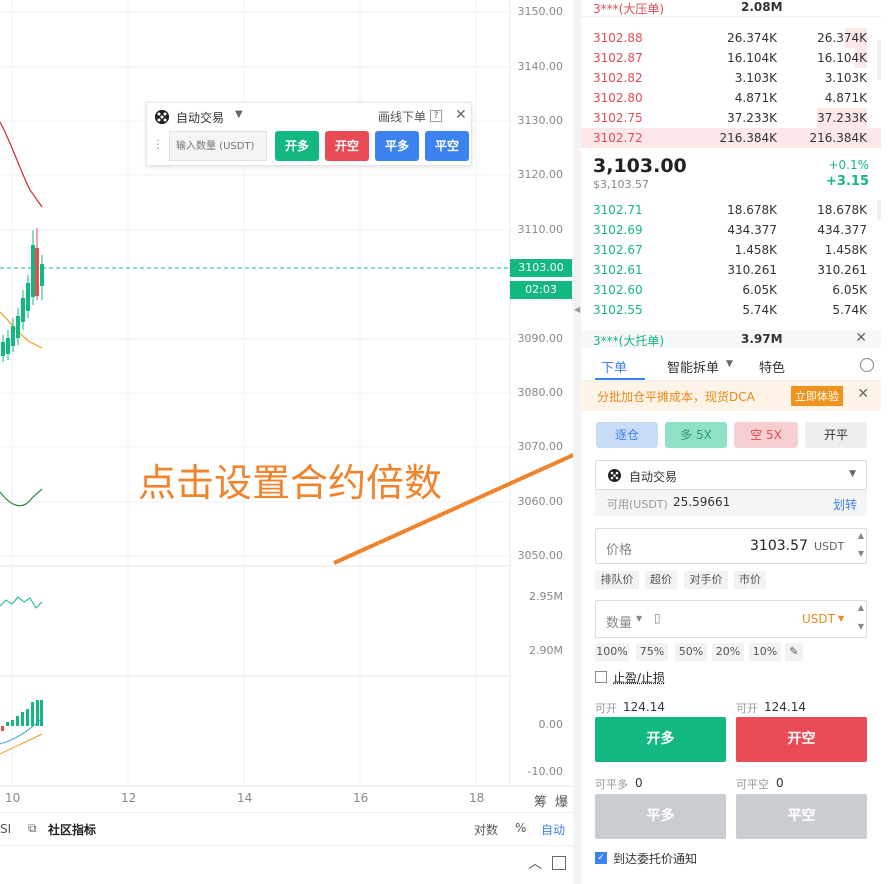 This screenshot has width=889, height=884. What do you see at coordinates (731, 310) in the screenshot?
I see `bid-row: 3102.55 5.74K 5.74K` at bounding box center [731, 310].